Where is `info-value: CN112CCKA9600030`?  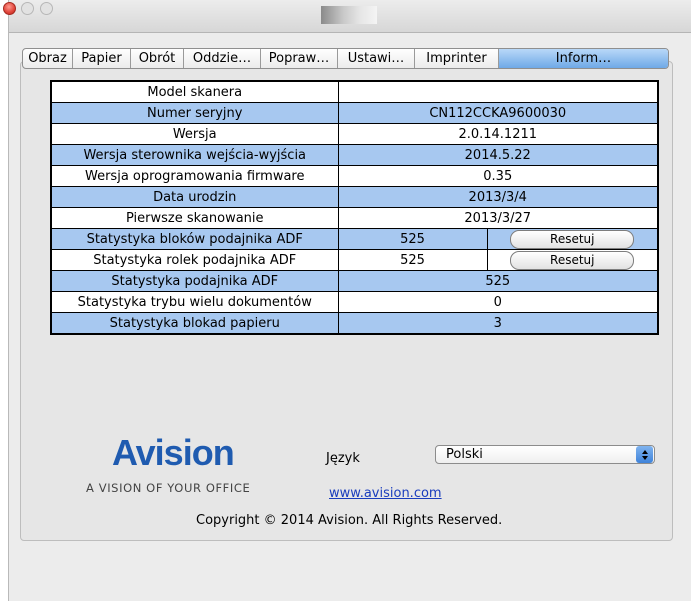
info-value: CN112CCKA9600030 is located at coordinates (498, 113).